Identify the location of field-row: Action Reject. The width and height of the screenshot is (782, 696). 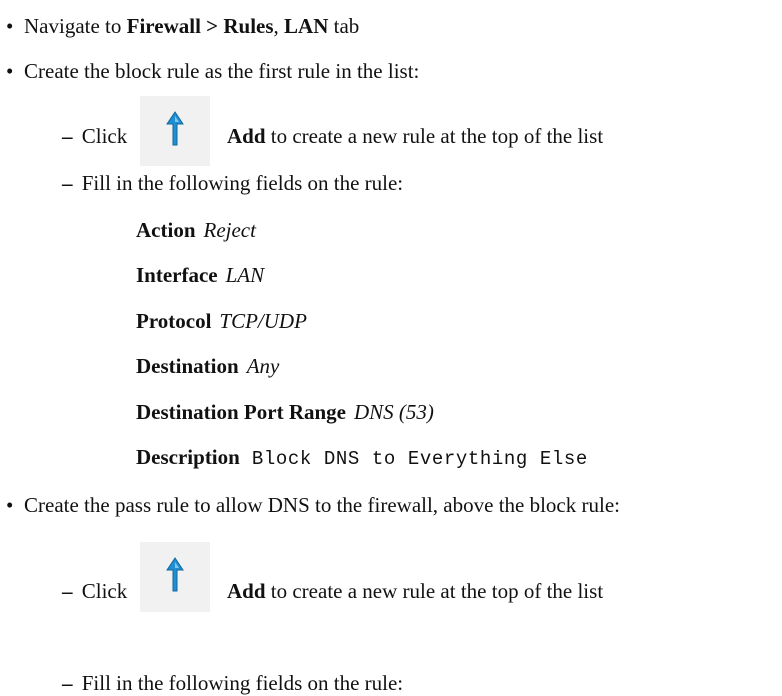
(196, 230).